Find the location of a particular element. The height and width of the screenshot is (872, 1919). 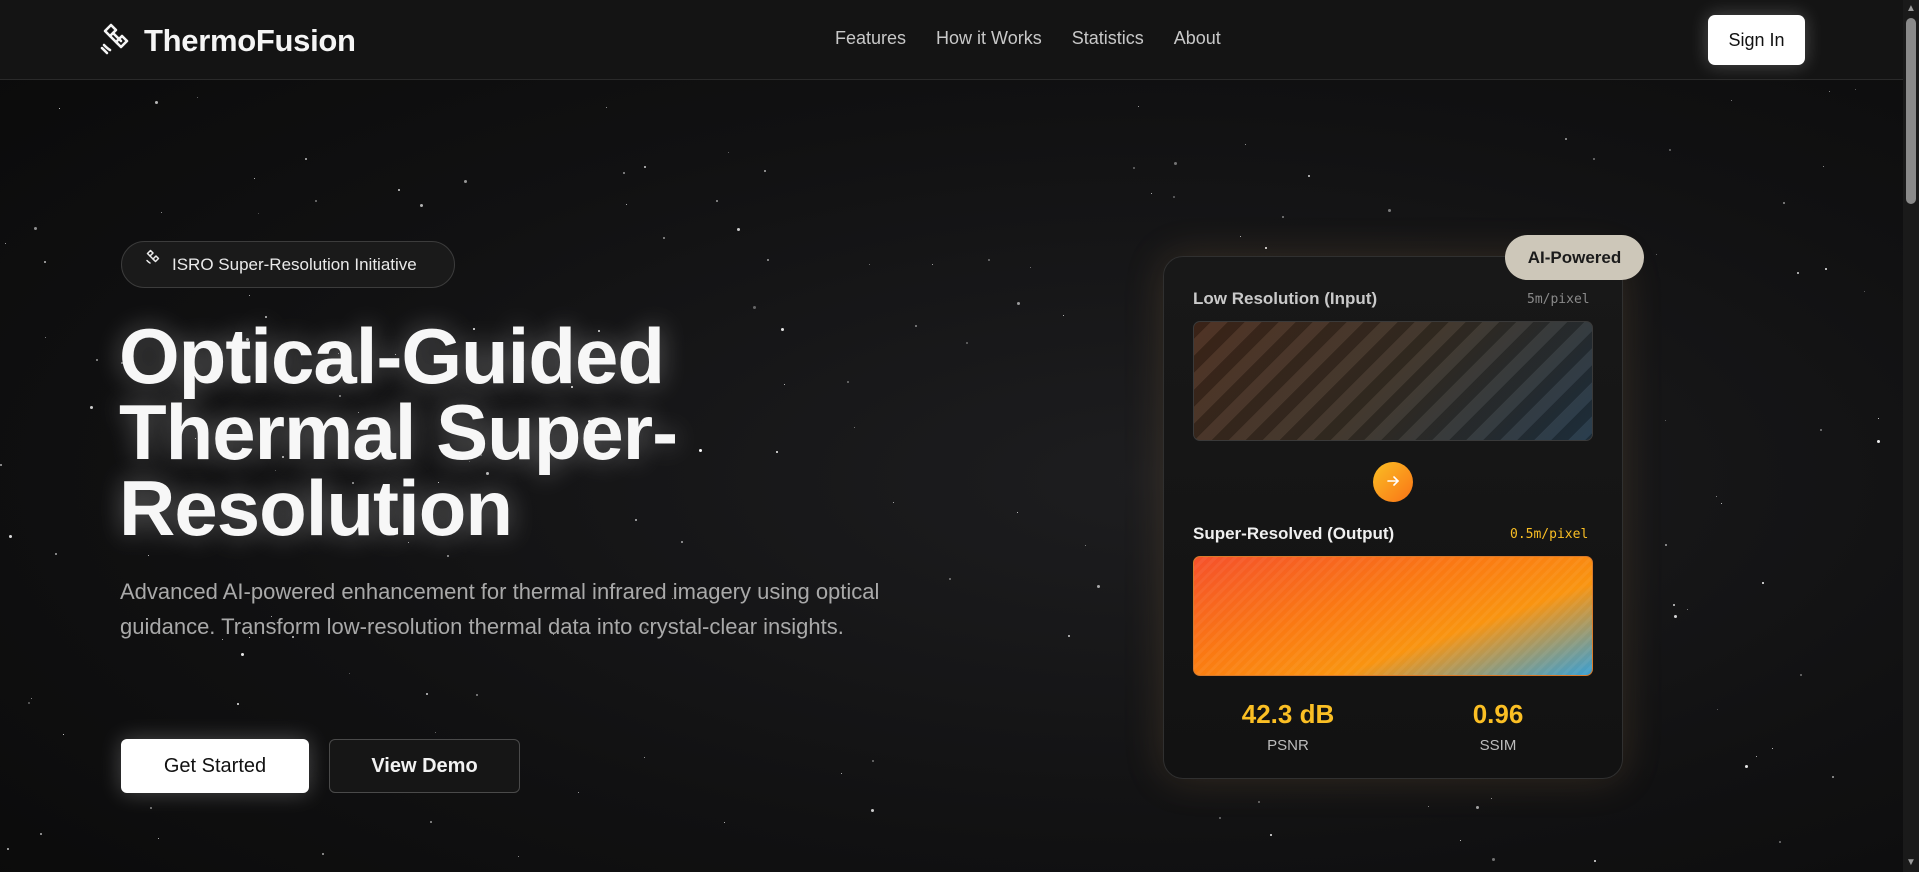

output-resolution: 0.5m/pixel is located at coordinates (1549, 534).